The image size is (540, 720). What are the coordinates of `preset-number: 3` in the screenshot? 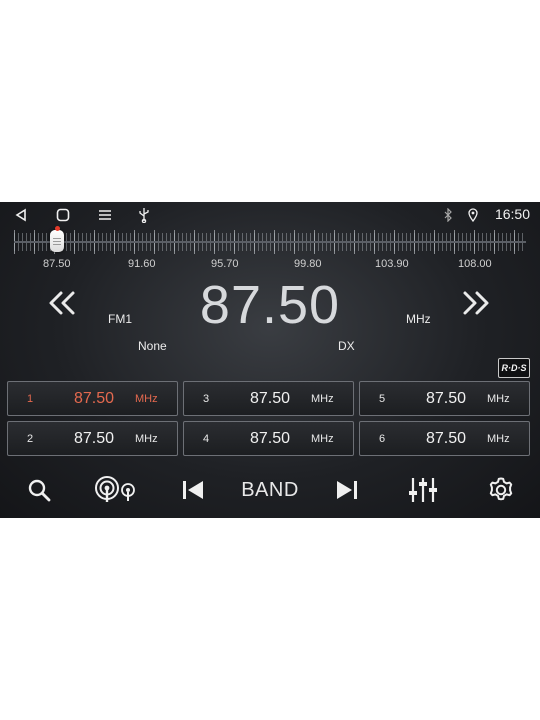 It's located at (206, 399).